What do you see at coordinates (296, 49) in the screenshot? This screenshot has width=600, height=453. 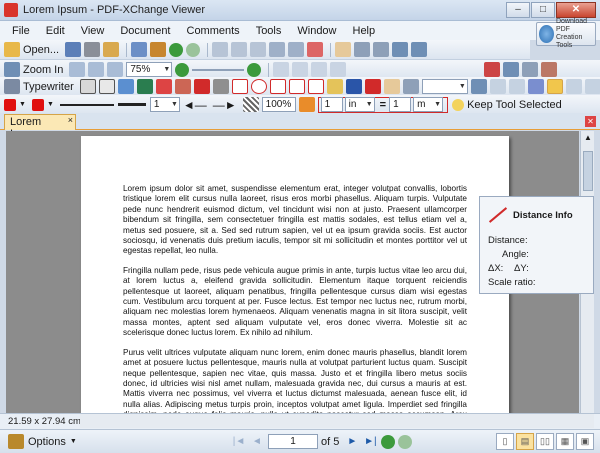 I see `paste-icon` at bounding box center [296, 49].